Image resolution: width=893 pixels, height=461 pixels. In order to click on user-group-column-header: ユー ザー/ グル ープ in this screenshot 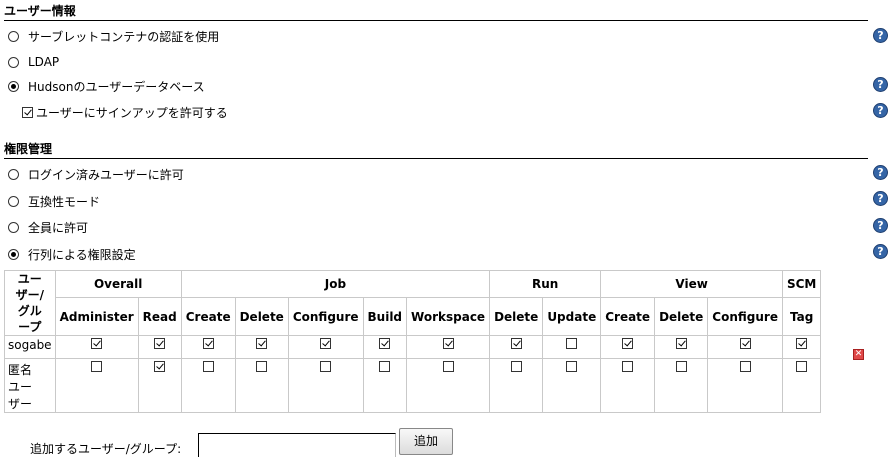, I will do `click(30, 303)`.